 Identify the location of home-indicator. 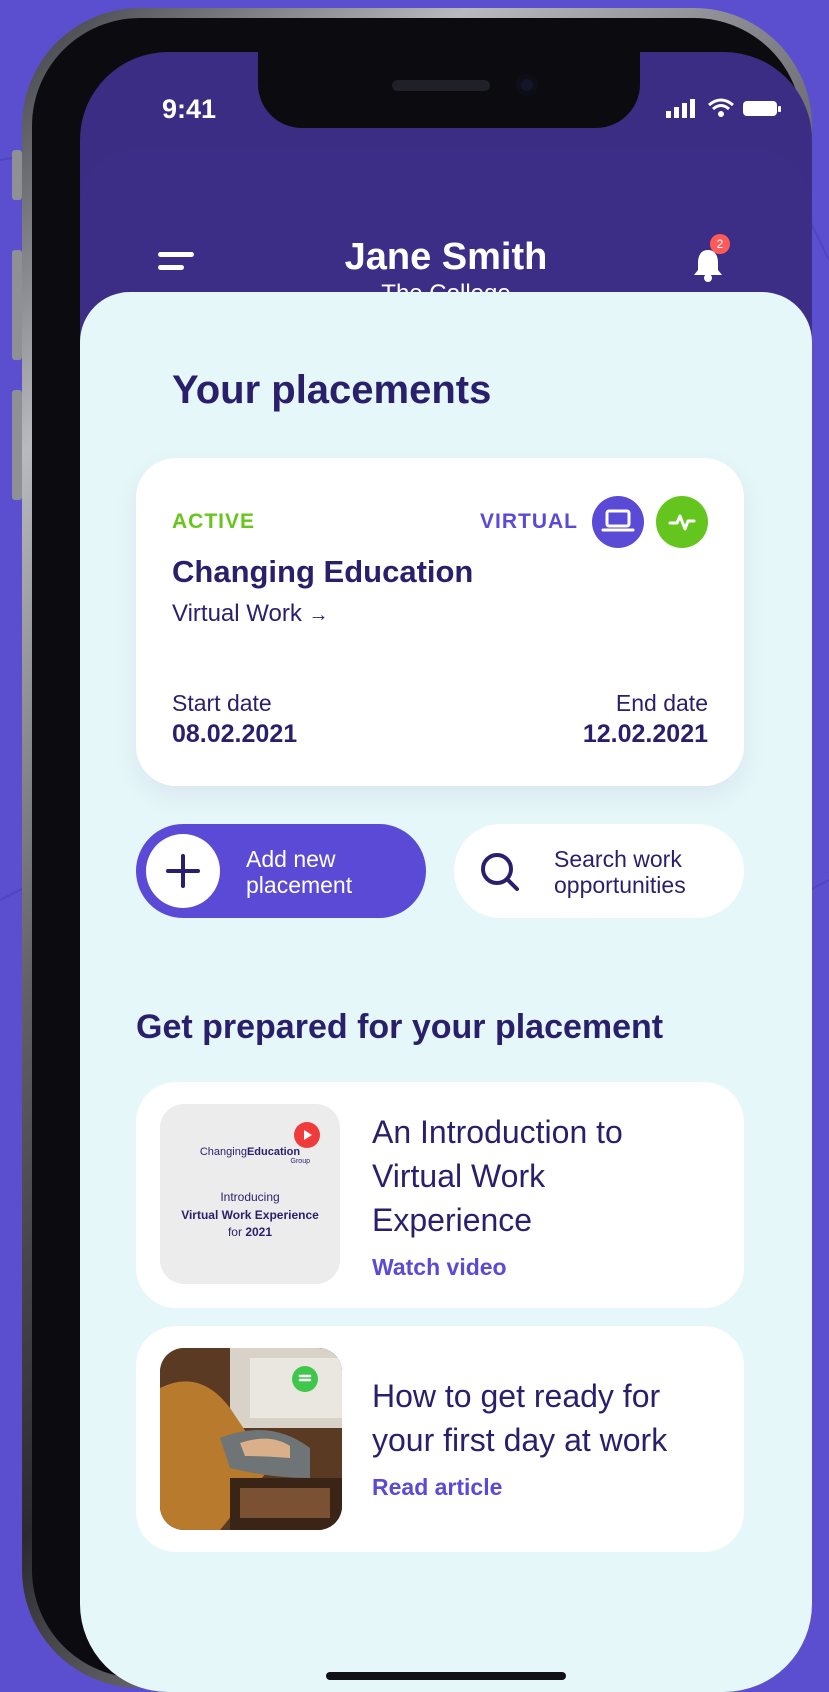
(446, 1676).